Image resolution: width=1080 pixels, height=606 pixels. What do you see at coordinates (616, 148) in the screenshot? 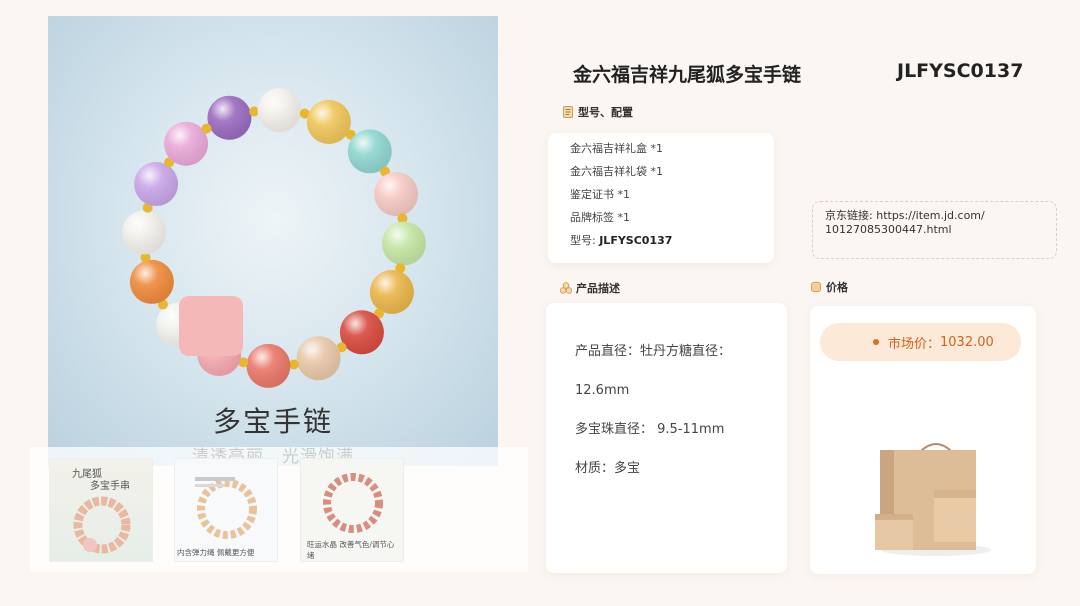
I see `config-item: 金六福吉祥礼盒 *1` at bounding box center [616, 148].